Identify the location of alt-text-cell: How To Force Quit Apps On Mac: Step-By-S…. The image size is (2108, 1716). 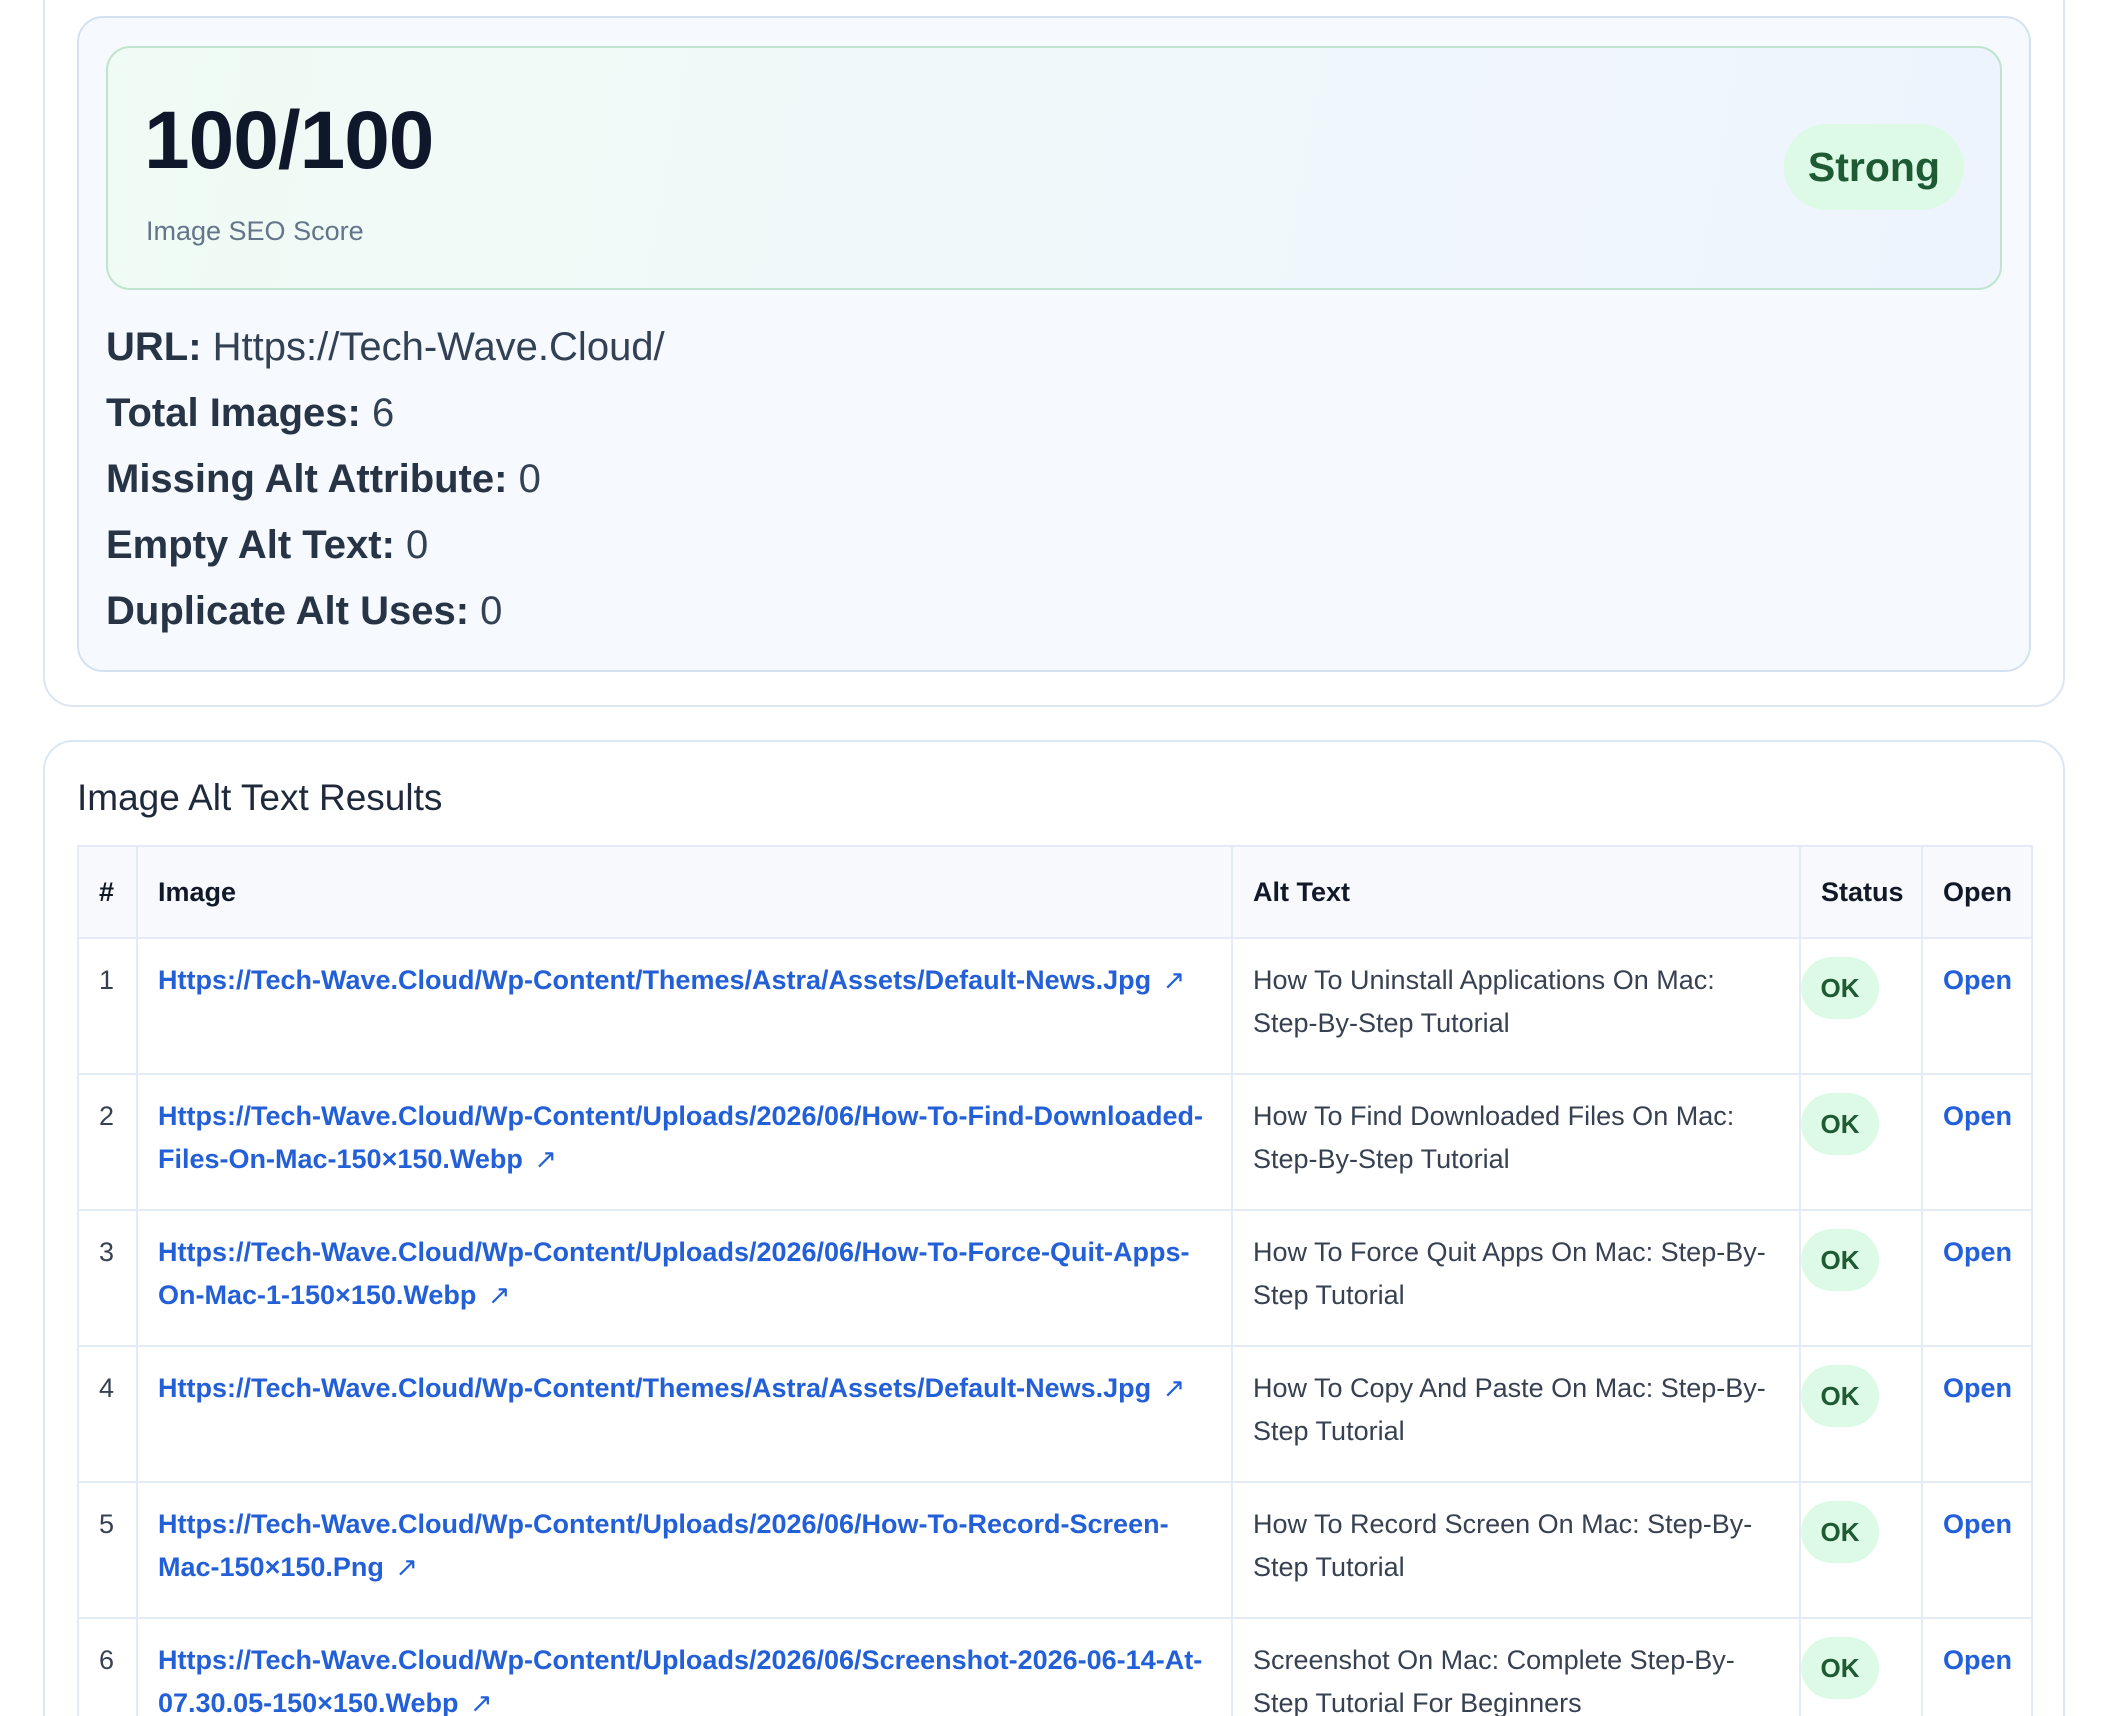
(1516, 1278).